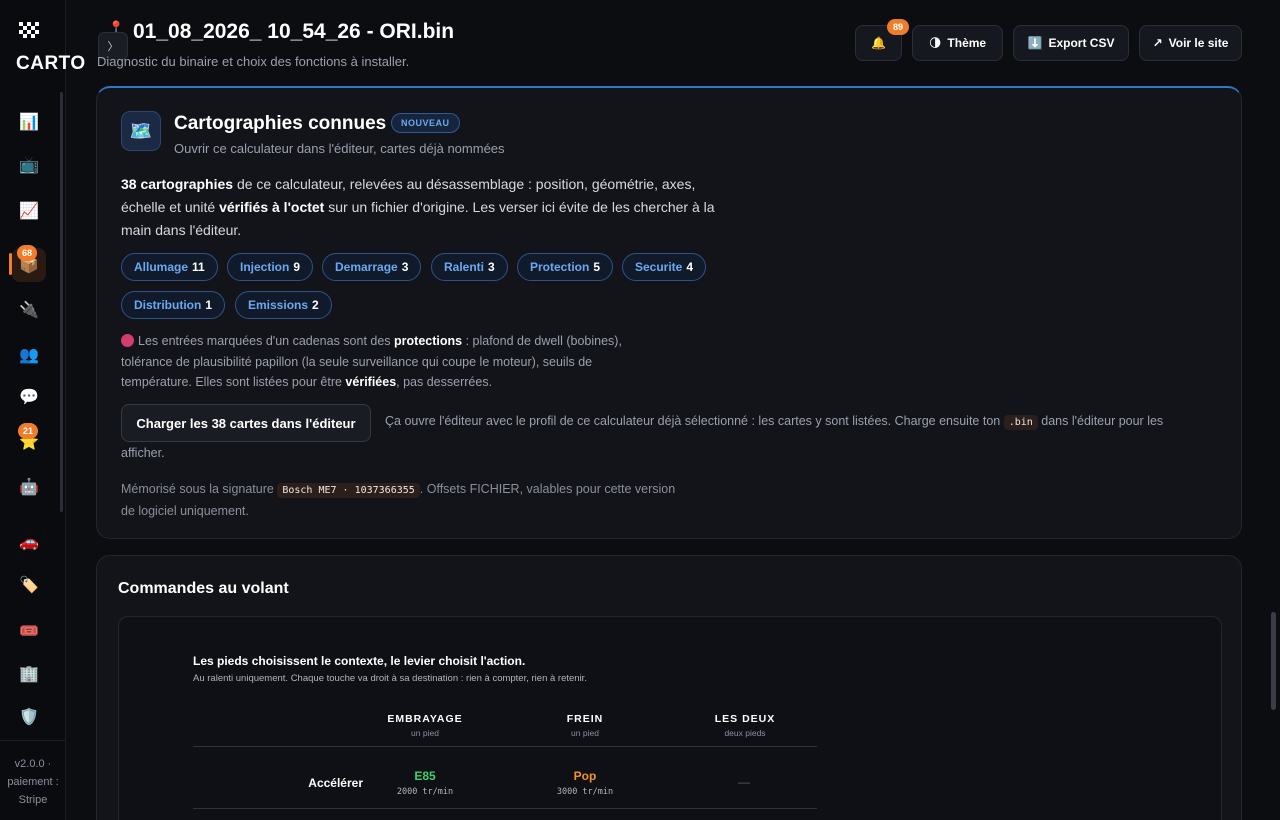 This screenshot has width=1280, height=820. Describe the element at coordinates (1100, 421) in the screenshot. I see `load-help-part: dans l'éditeur pour les` at that location.